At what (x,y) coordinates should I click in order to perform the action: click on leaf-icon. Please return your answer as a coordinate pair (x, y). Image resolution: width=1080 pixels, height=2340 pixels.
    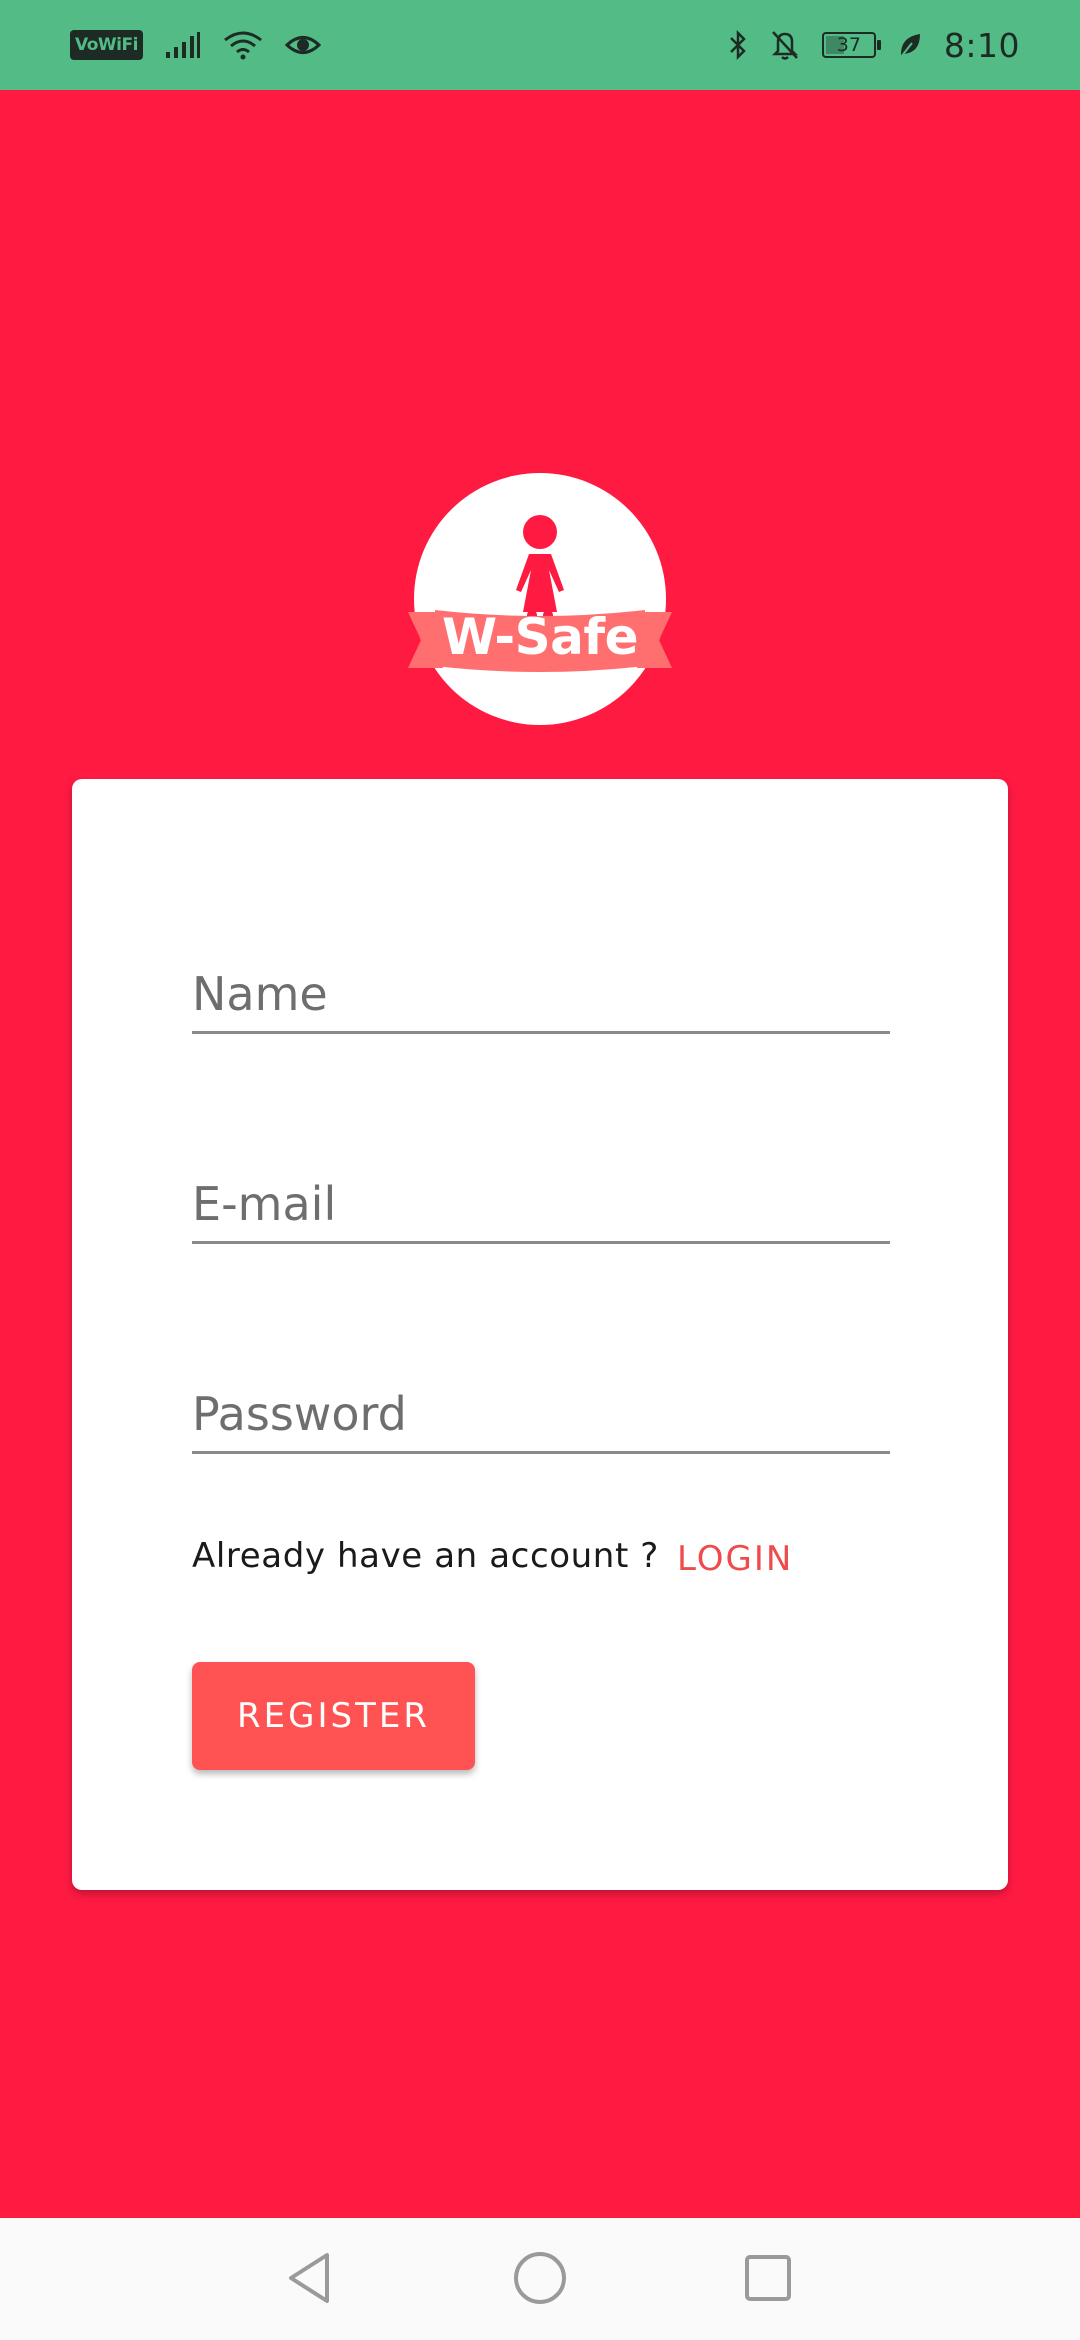
    Looking at the image, I should click on (910, 45).